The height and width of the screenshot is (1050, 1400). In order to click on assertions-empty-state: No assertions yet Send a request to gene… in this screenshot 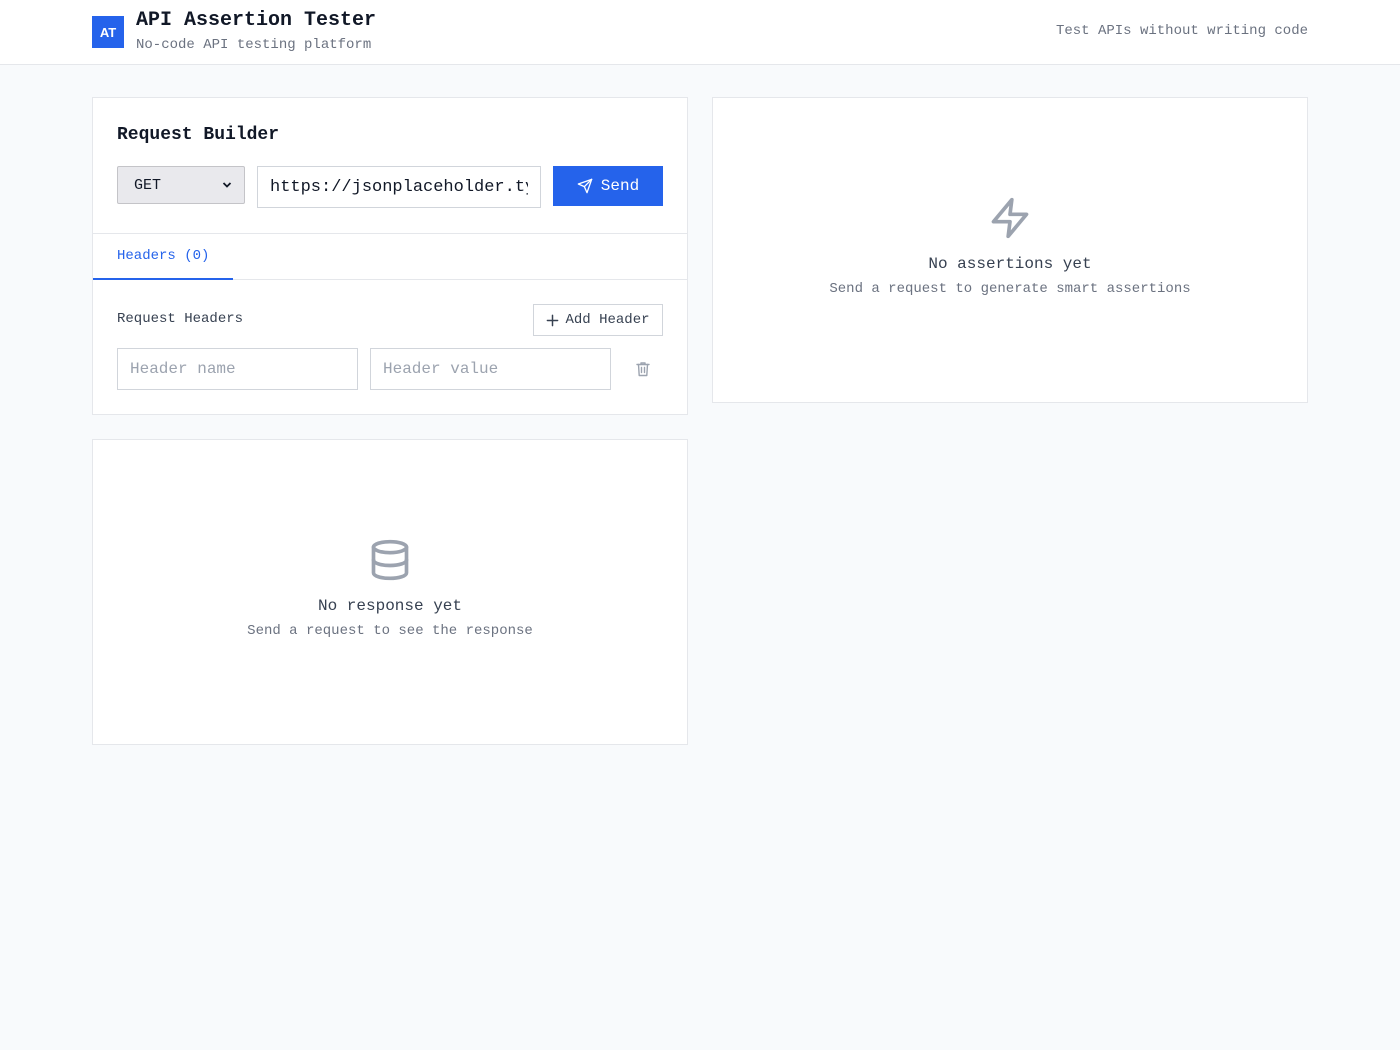, I will do `click(1010, 246)`.